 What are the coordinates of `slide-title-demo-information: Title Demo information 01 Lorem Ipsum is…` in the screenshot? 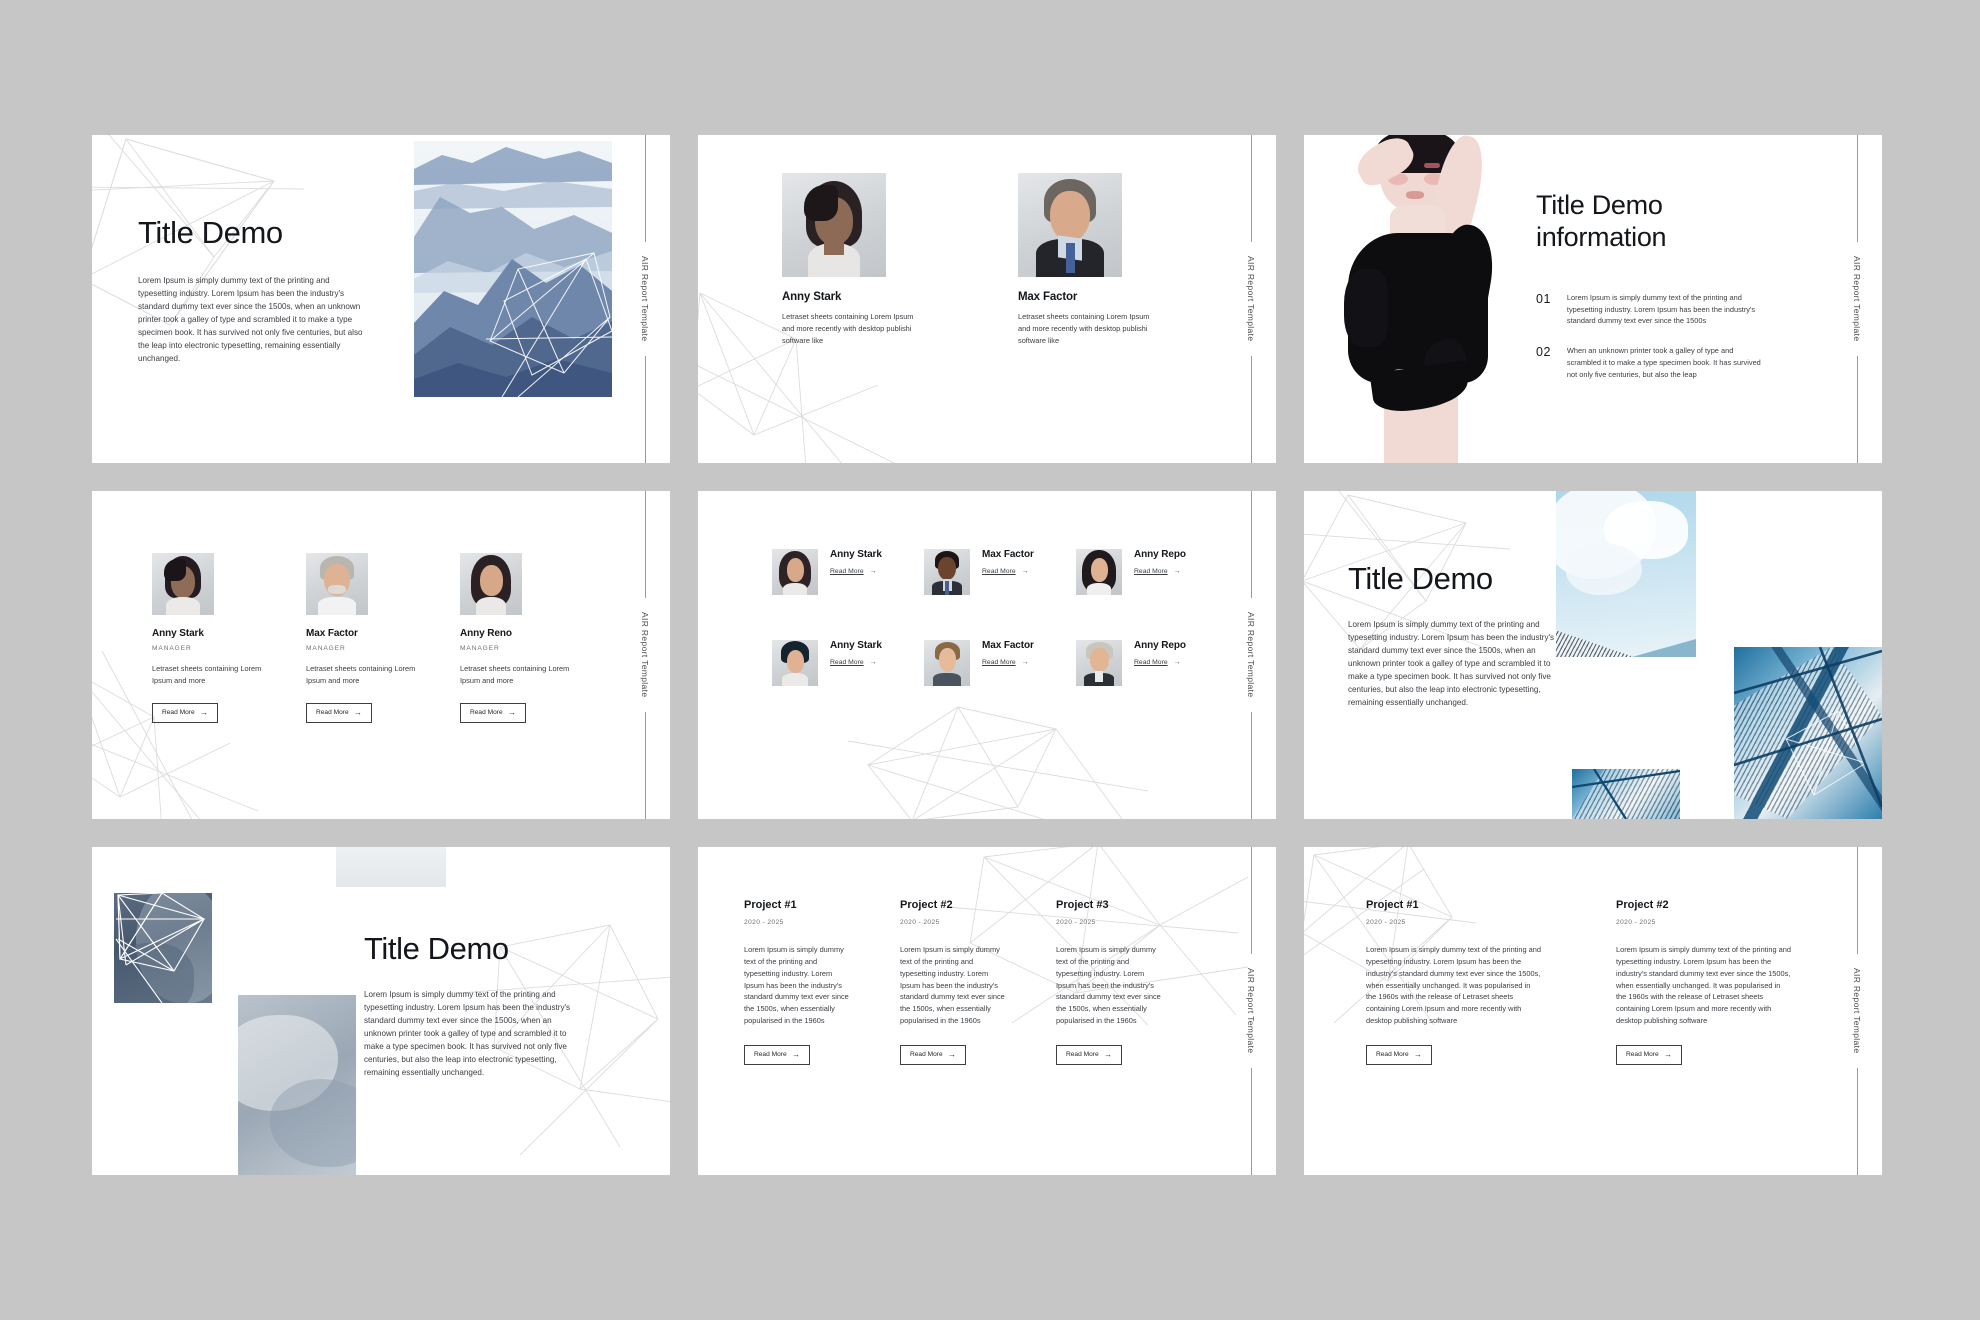 It's located at (1593, 299).